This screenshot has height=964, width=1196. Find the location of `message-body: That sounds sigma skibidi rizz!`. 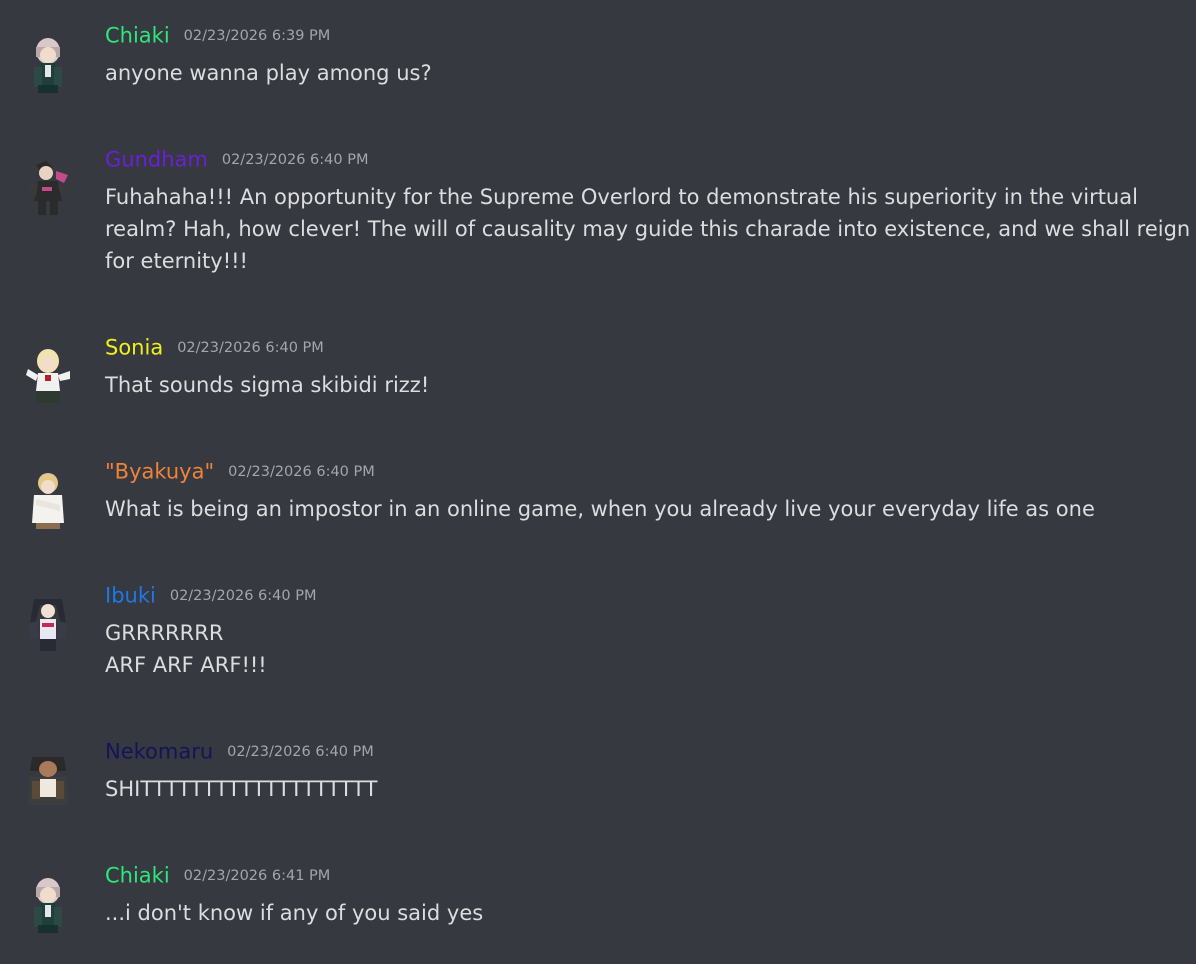

message-body: That sounds sigma skibidi rizz! is located at coordinates (645, 385).